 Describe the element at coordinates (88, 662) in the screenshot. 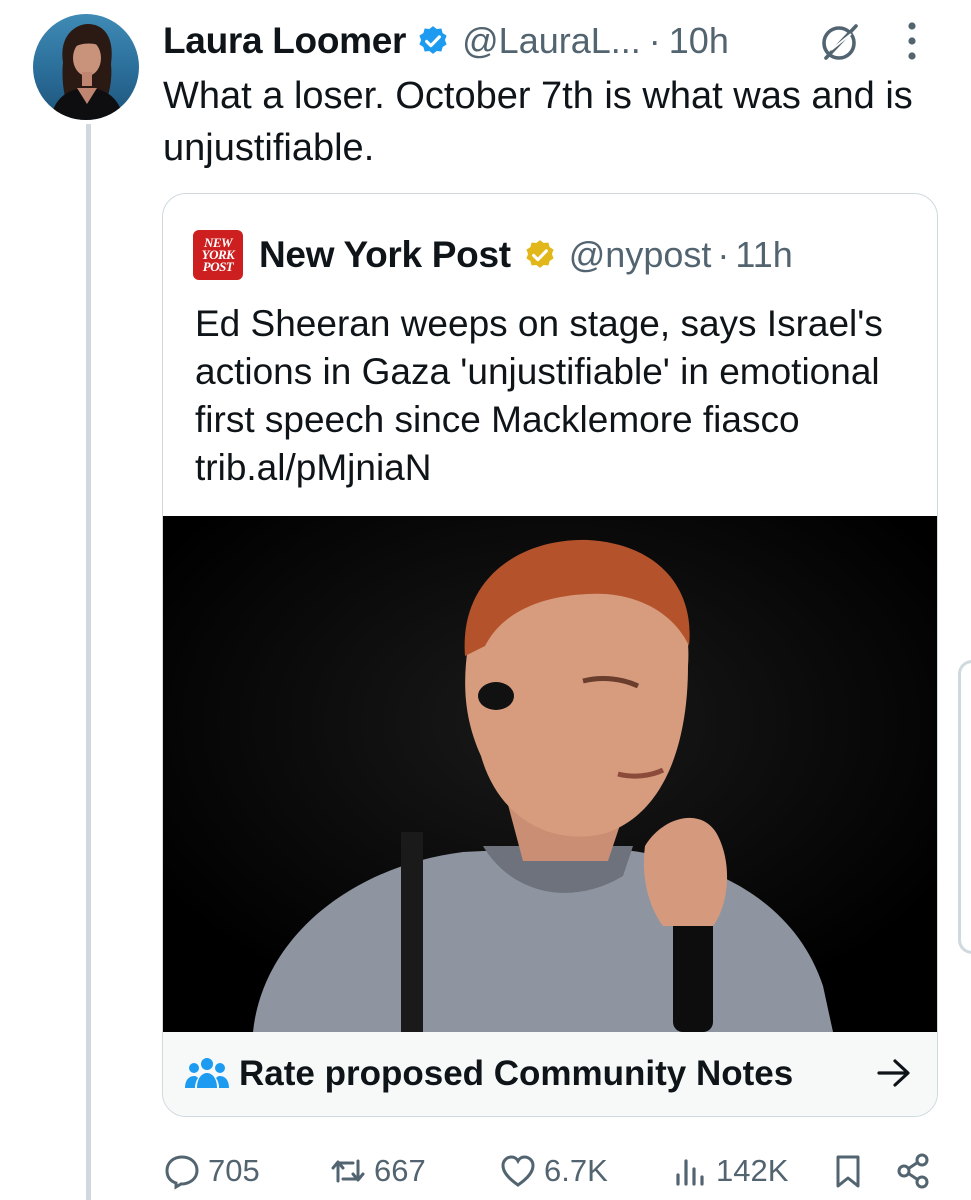

I see `thread-line` at that location.